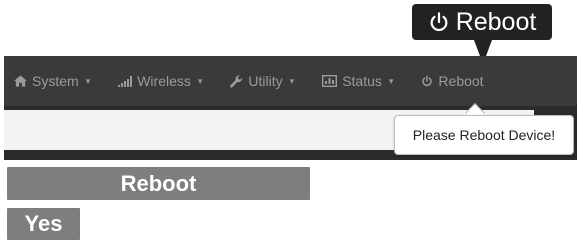  What do you see at coordinates (125, 81) in the screenshot?
I see `signal-bars-icon` at bounding box center [125, 81].